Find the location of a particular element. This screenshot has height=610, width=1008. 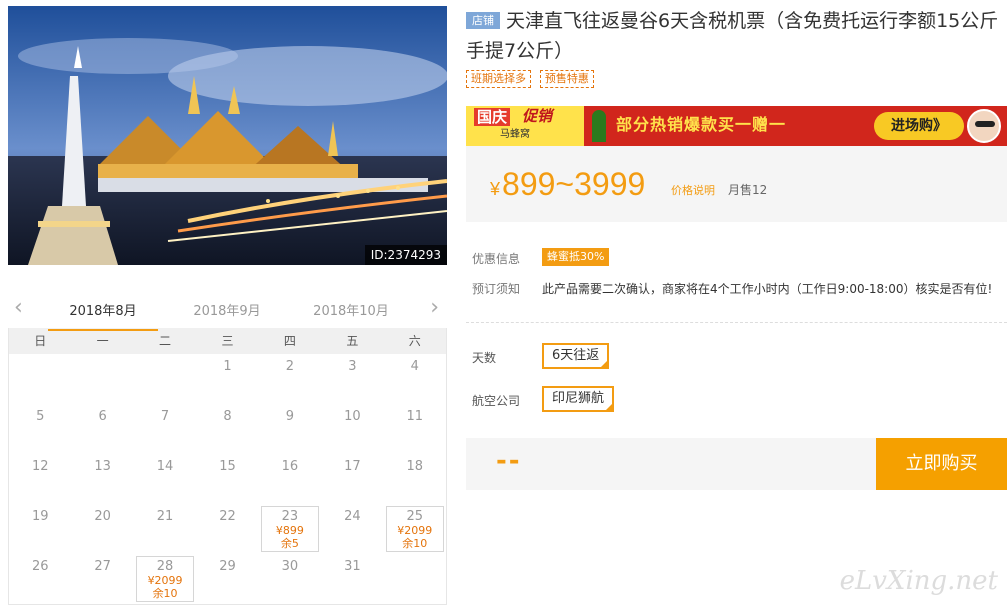

day-number: 13 is located at coordinates (102, 466).